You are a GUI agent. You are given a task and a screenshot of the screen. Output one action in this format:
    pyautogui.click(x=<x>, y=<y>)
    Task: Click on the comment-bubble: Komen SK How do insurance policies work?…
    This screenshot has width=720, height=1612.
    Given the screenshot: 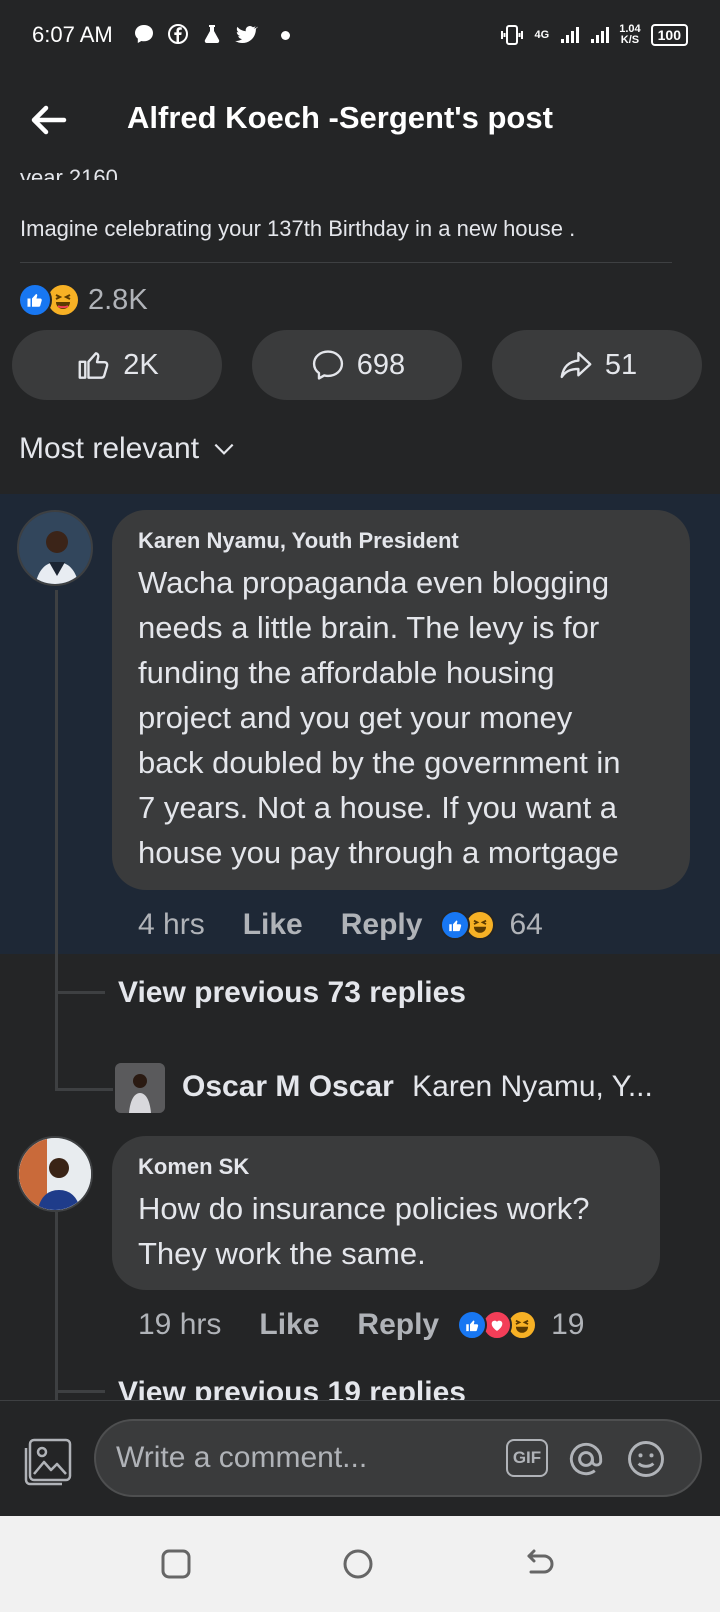 What is the action you would take?
    pyautogui.click(x=386, y=1213)
    